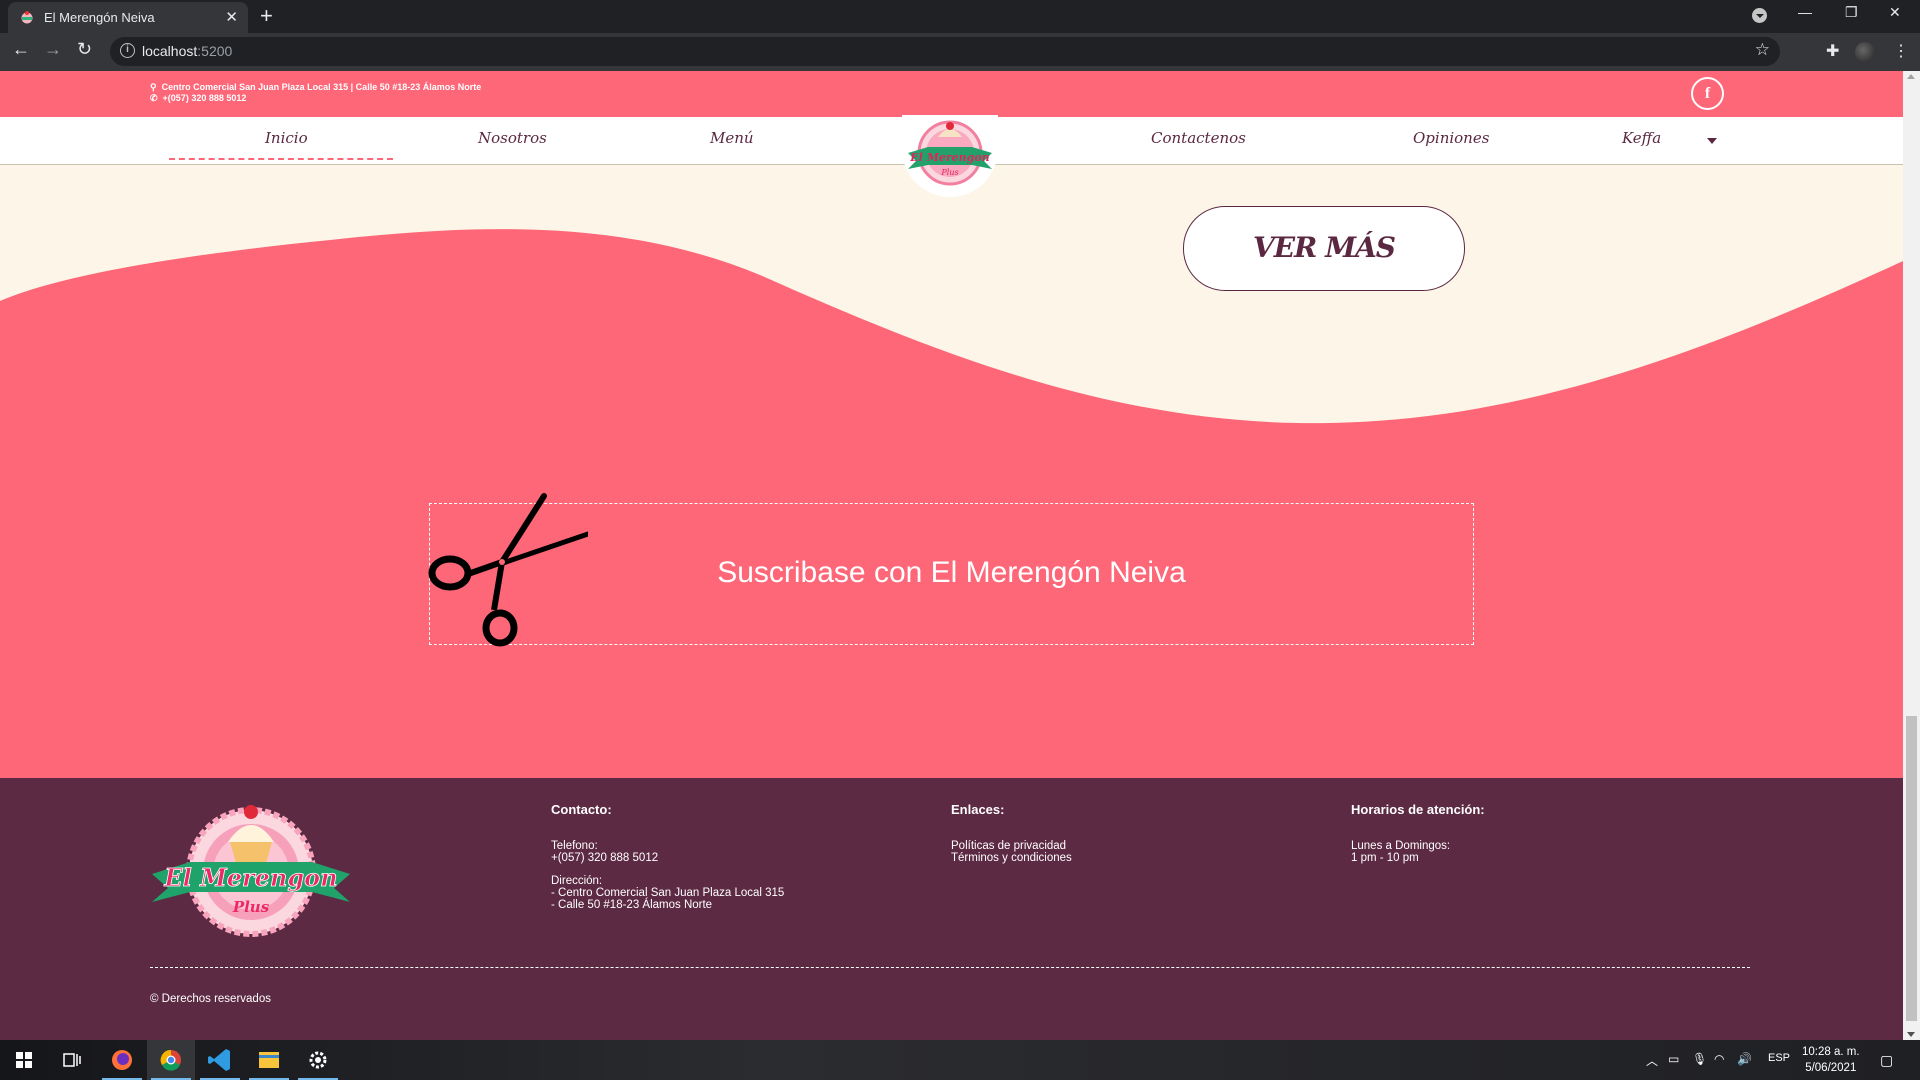 The image size is (1920, 1080). I want to click on back-icon: ←, so click(21, 49).